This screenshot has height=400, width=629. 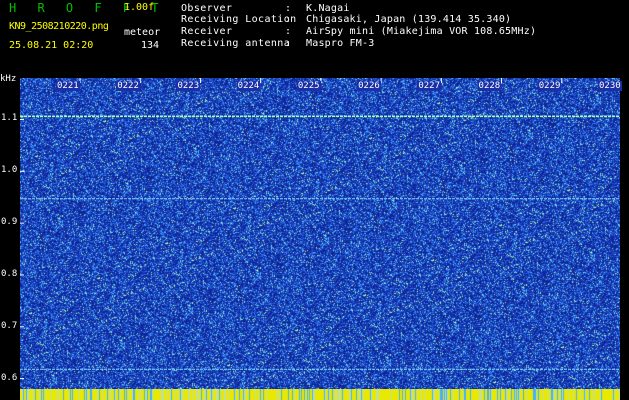 I want to click on y-axis: 1.1 1.0 0.9 0.8 0.7 0.6, so click(x=10, y=237).